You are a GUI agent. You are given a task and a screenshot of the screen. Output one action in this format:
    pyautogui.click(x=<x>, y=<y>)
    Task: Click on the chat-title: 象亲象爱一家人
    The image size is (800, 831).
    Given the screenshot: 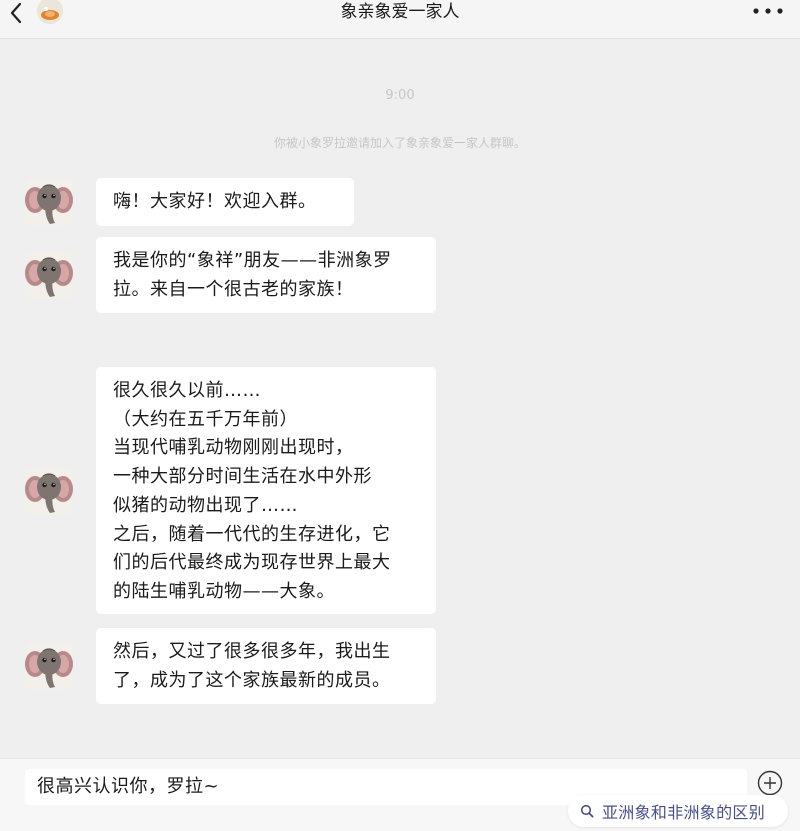 What is the action you would take?
    pyautogui.click(x=400, y=12)
    